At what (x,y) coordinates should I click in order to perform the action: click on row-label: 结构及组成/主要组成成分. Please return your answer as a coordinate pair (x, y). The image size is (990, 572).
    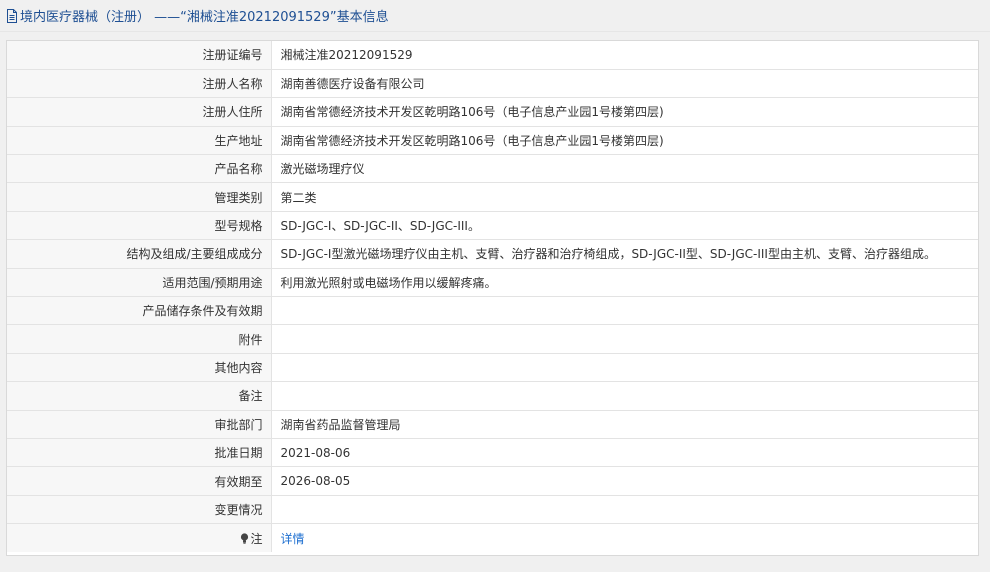
    Looking at the image, I should click on (139, 254).